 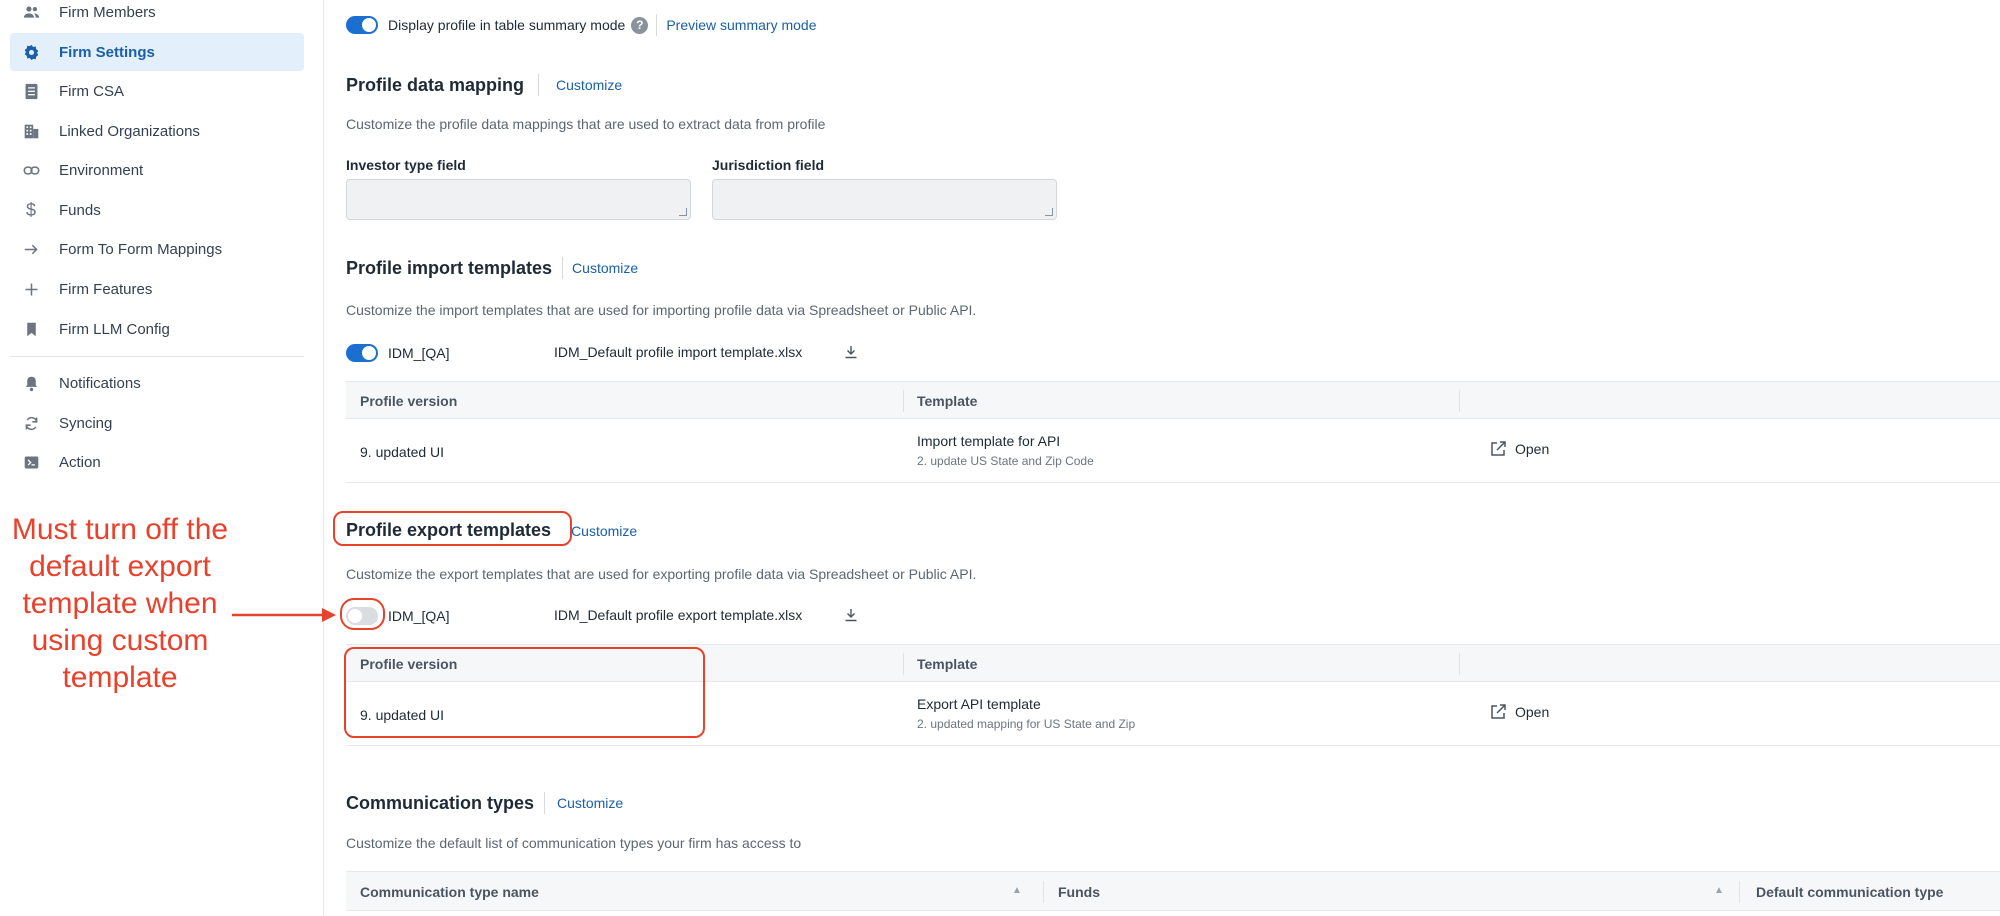 I want to click on sidebar-item-notifications: Notifications, so click(x=157, y=383).